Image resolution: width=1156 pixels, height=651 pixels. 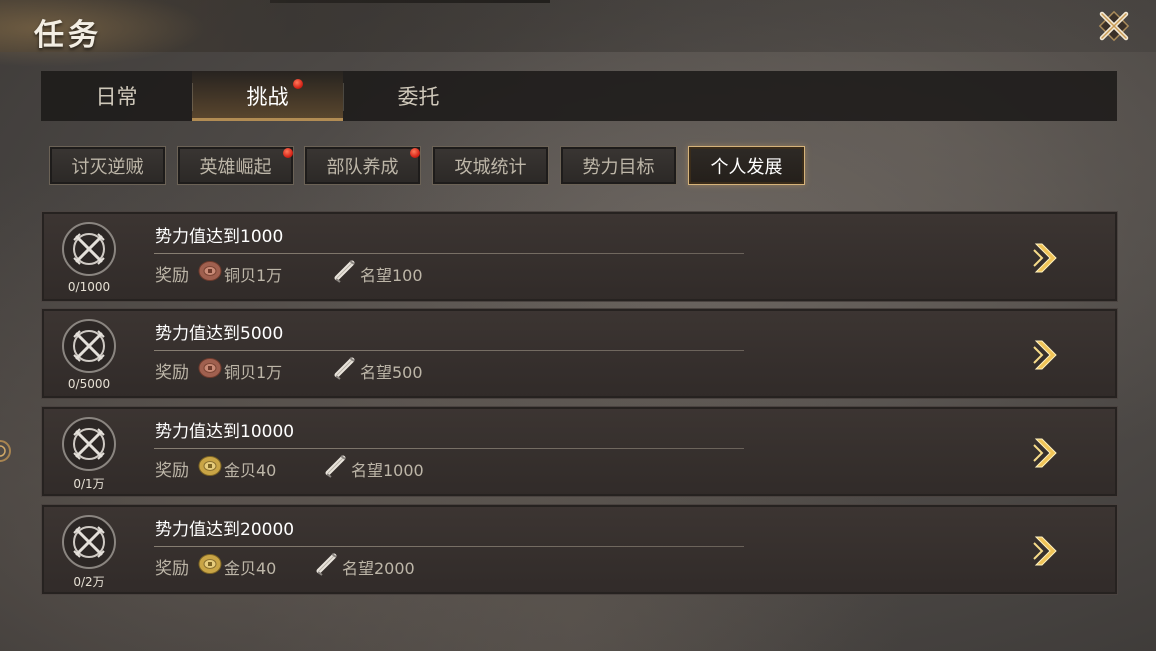 What do you see at coordinates (219, 237) in the screenshot?
I see `task-title: 势力值达到1000` at bounding box center [219, 237].